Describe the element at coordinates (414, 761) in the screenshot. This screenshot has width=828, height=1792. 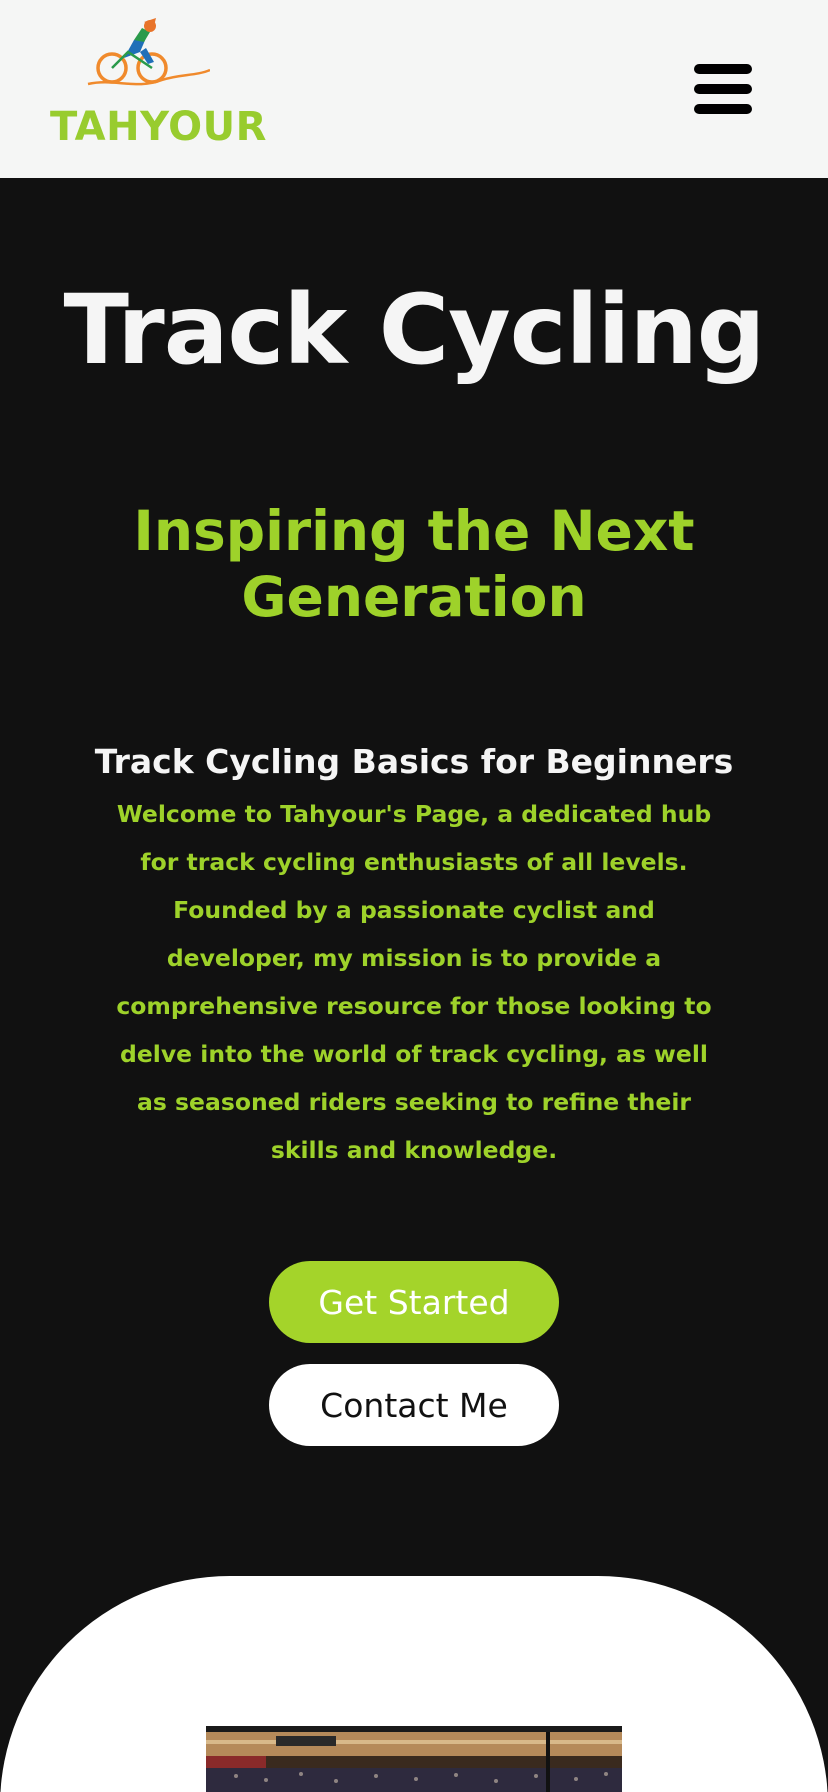
I see `intro-heading: Track Cycling Basics for Beginners` at that location.